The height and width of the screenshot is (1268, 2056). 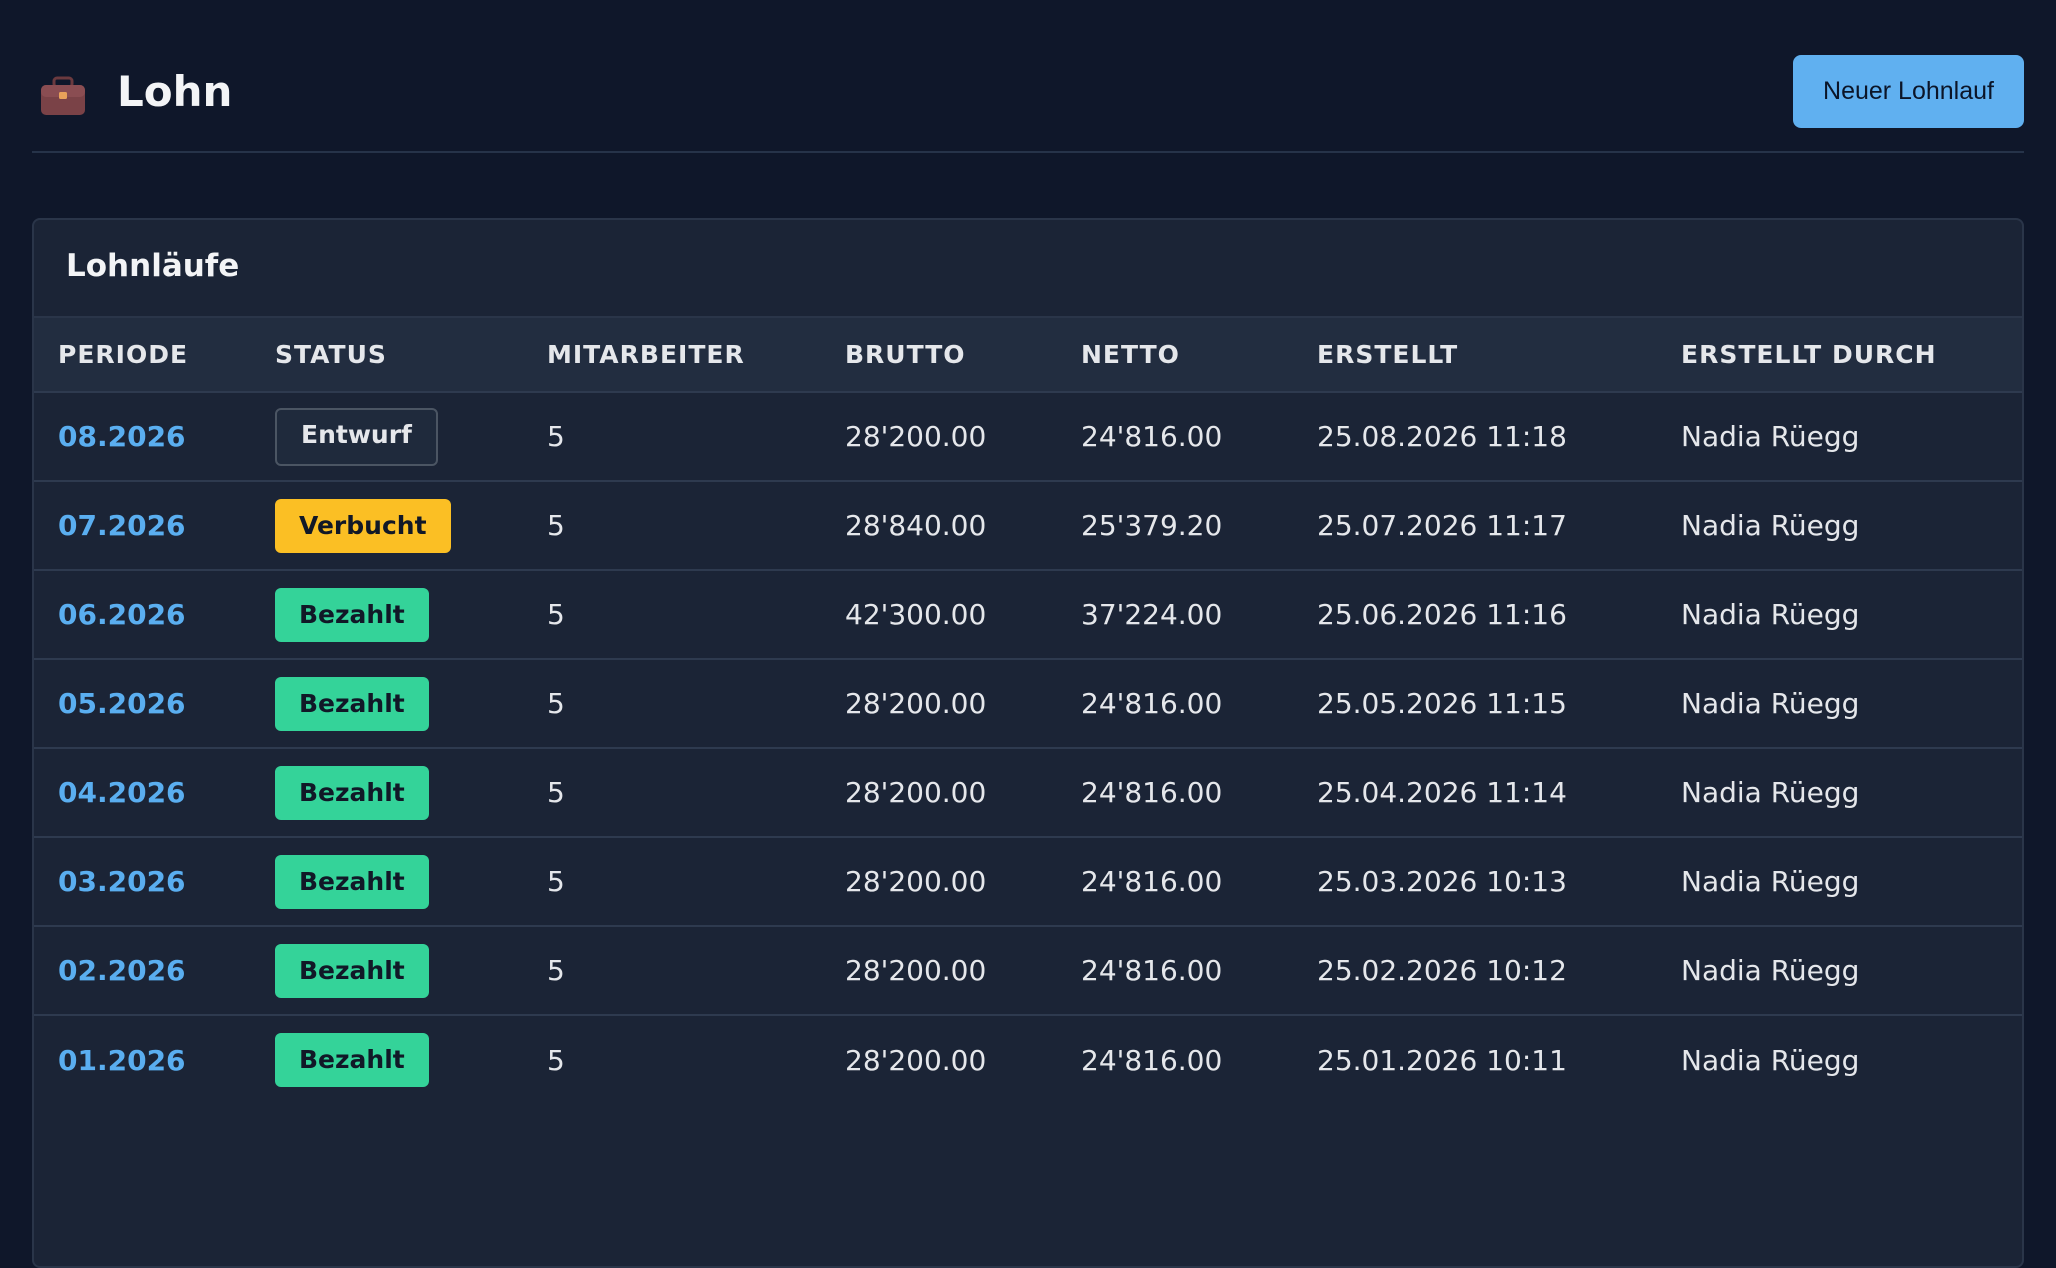 I want to click on cell-net: 25'379.20, so click(x=1175, y=526).